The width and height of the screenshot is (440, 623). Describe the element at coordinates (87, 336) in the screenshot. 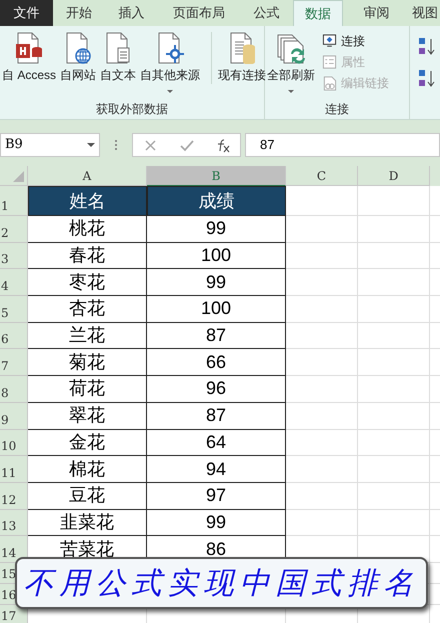

I see `table-cell: 兰花` at that location.